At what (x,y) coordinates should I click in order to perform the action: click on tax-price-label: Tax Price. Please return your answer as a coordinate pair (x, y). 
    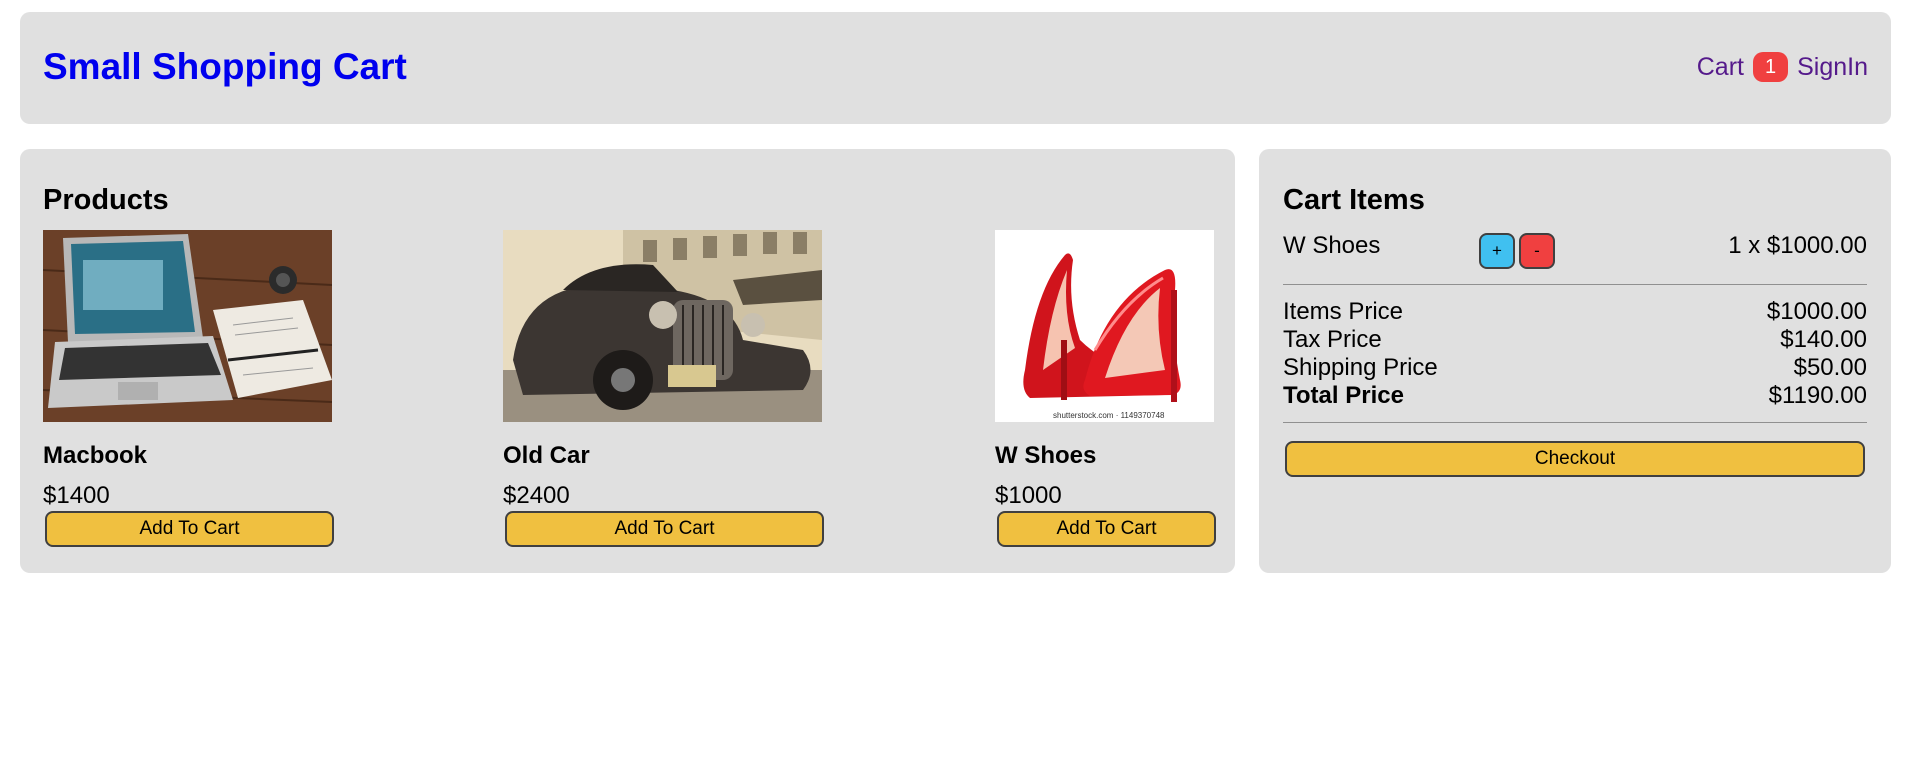
    Looking at the image, I should click on (1332, 339).